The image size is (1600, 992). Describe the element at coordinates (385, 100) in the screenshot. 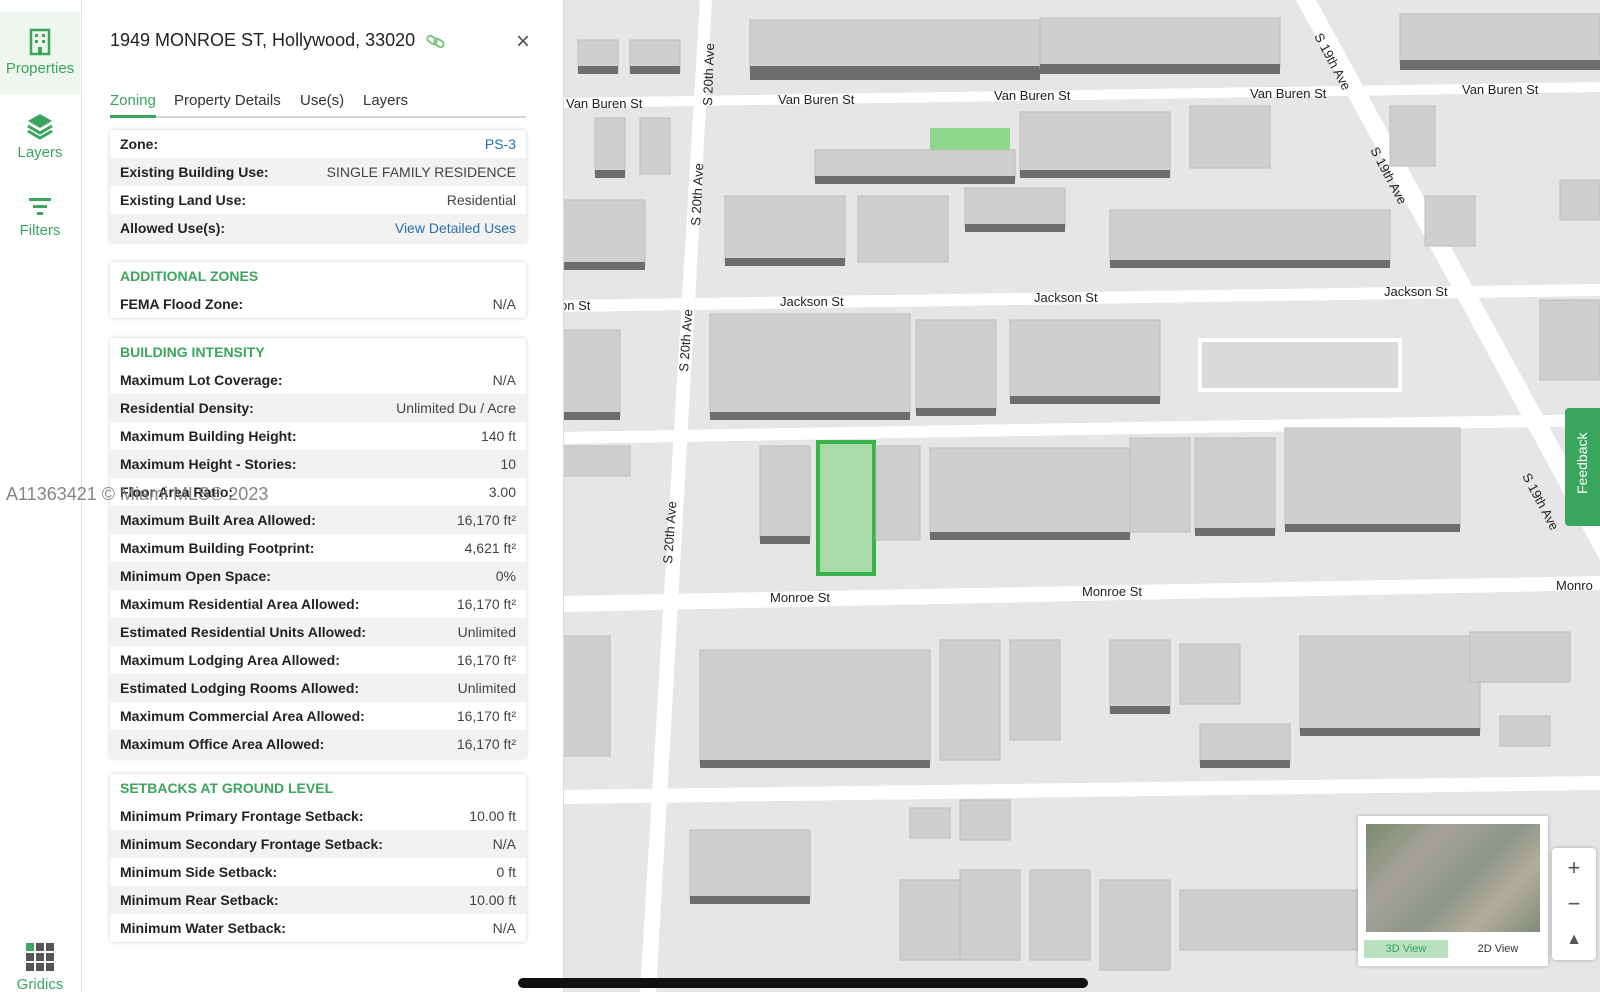

I see `tab-layers: Layers` at that location.